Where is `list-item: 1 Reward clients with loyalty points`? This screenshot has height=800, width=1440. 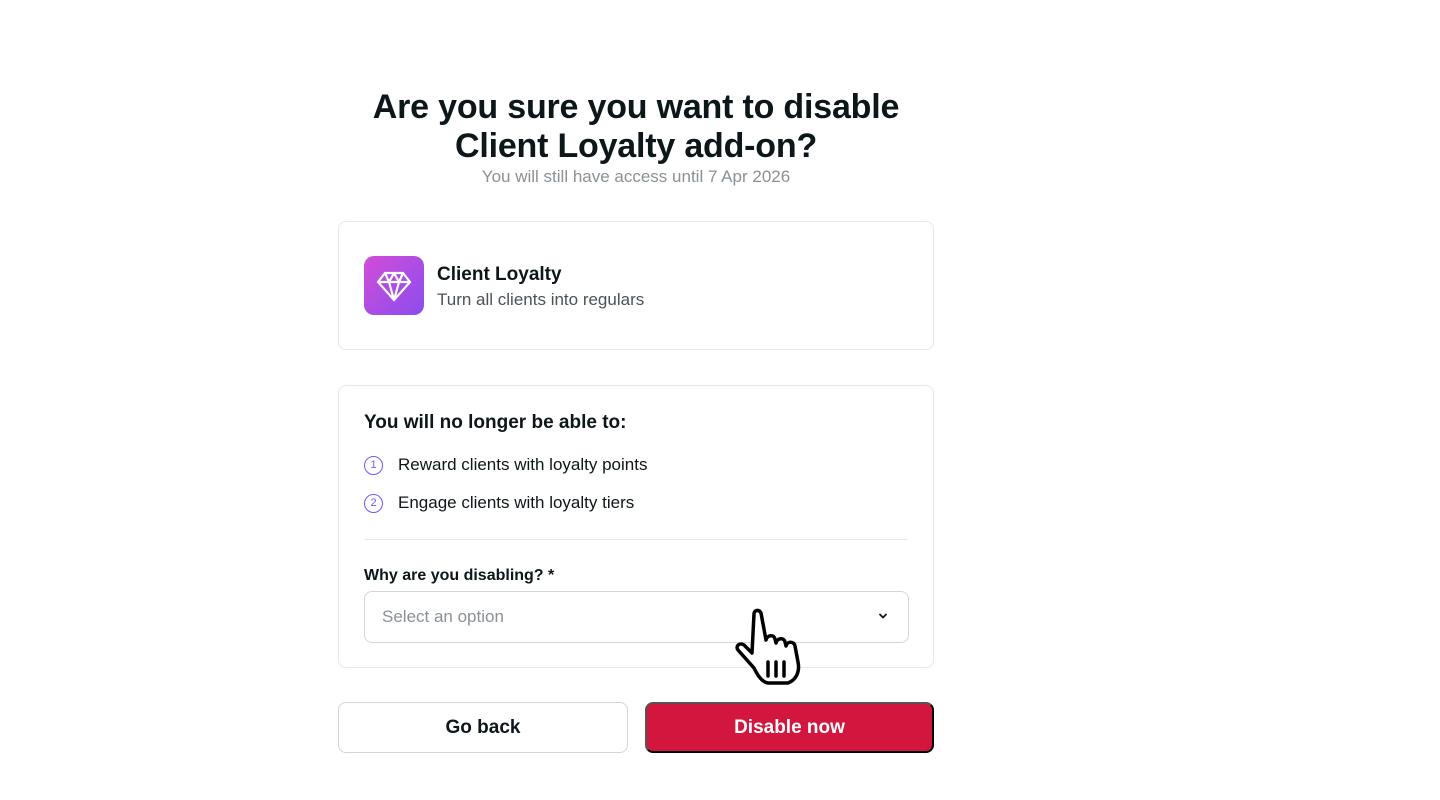
list-item: 1 Reward clients with loyalty points is located at coordinates (505, 465).